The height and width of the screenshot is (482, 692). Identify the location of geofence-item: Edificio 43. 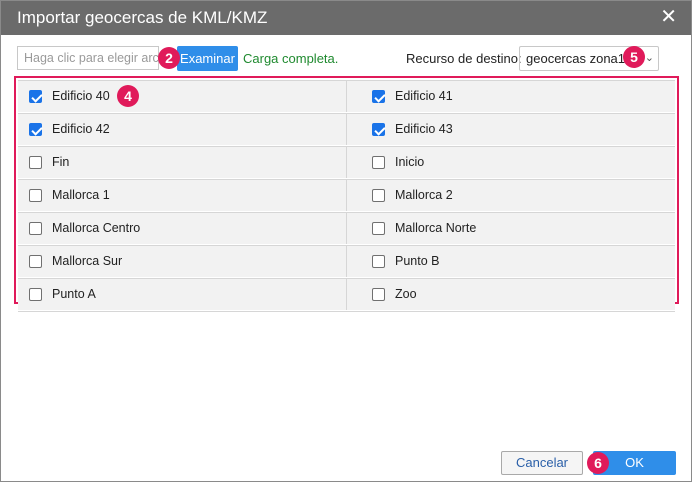
(511, 129).